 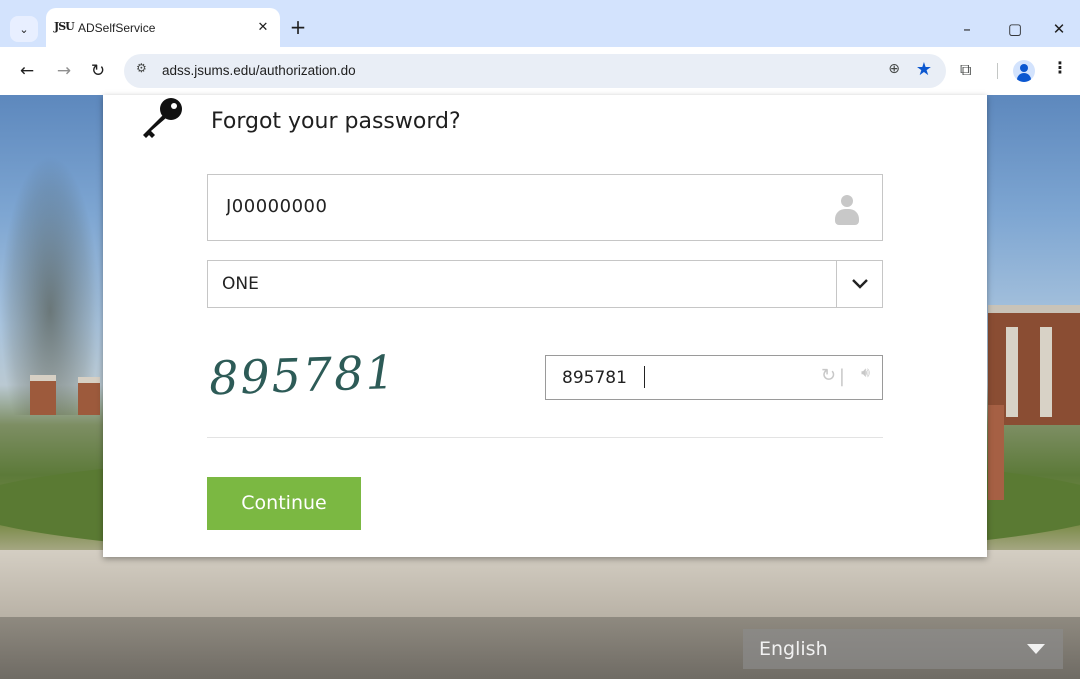 I want to click on zoom-icon: ⊕, so click(x=894, y=69).